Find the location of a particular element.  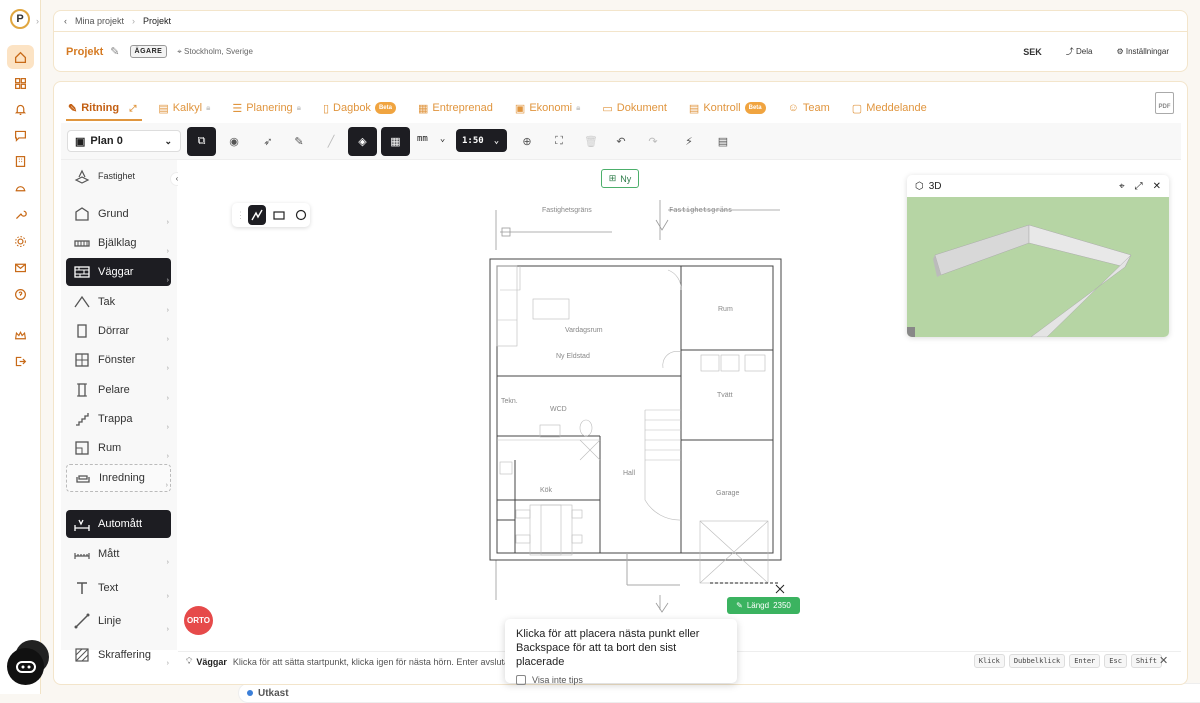

room-label: Vardagsrum is located at coordinates (584, 330).